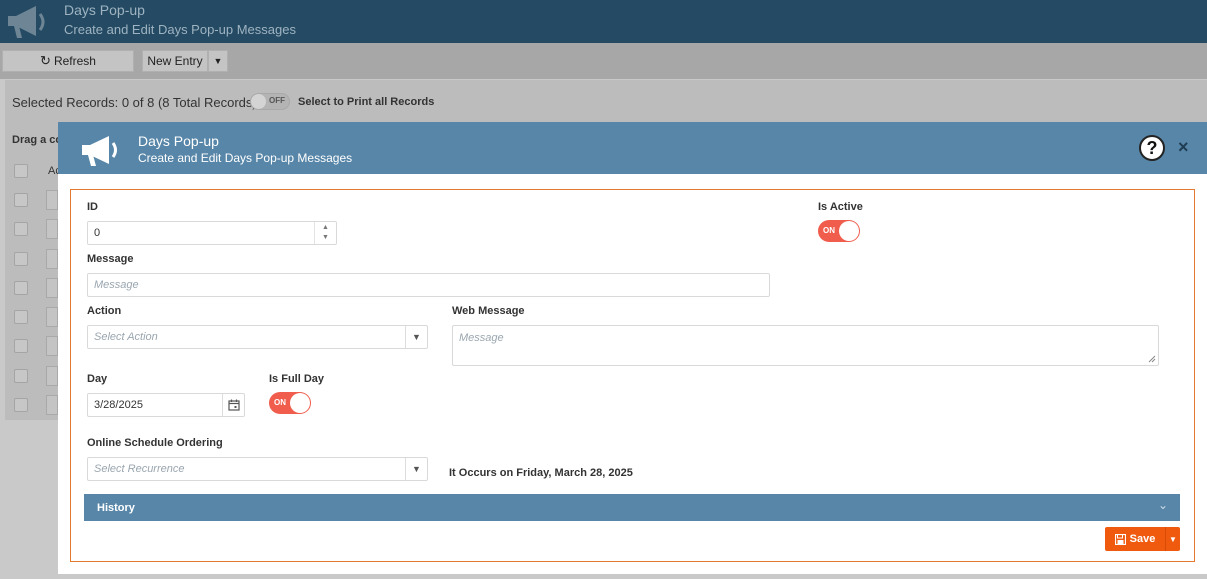 This screenshot has width=1207, height=579. I want to click on web-message-textarea: Message, so click(805, 345).